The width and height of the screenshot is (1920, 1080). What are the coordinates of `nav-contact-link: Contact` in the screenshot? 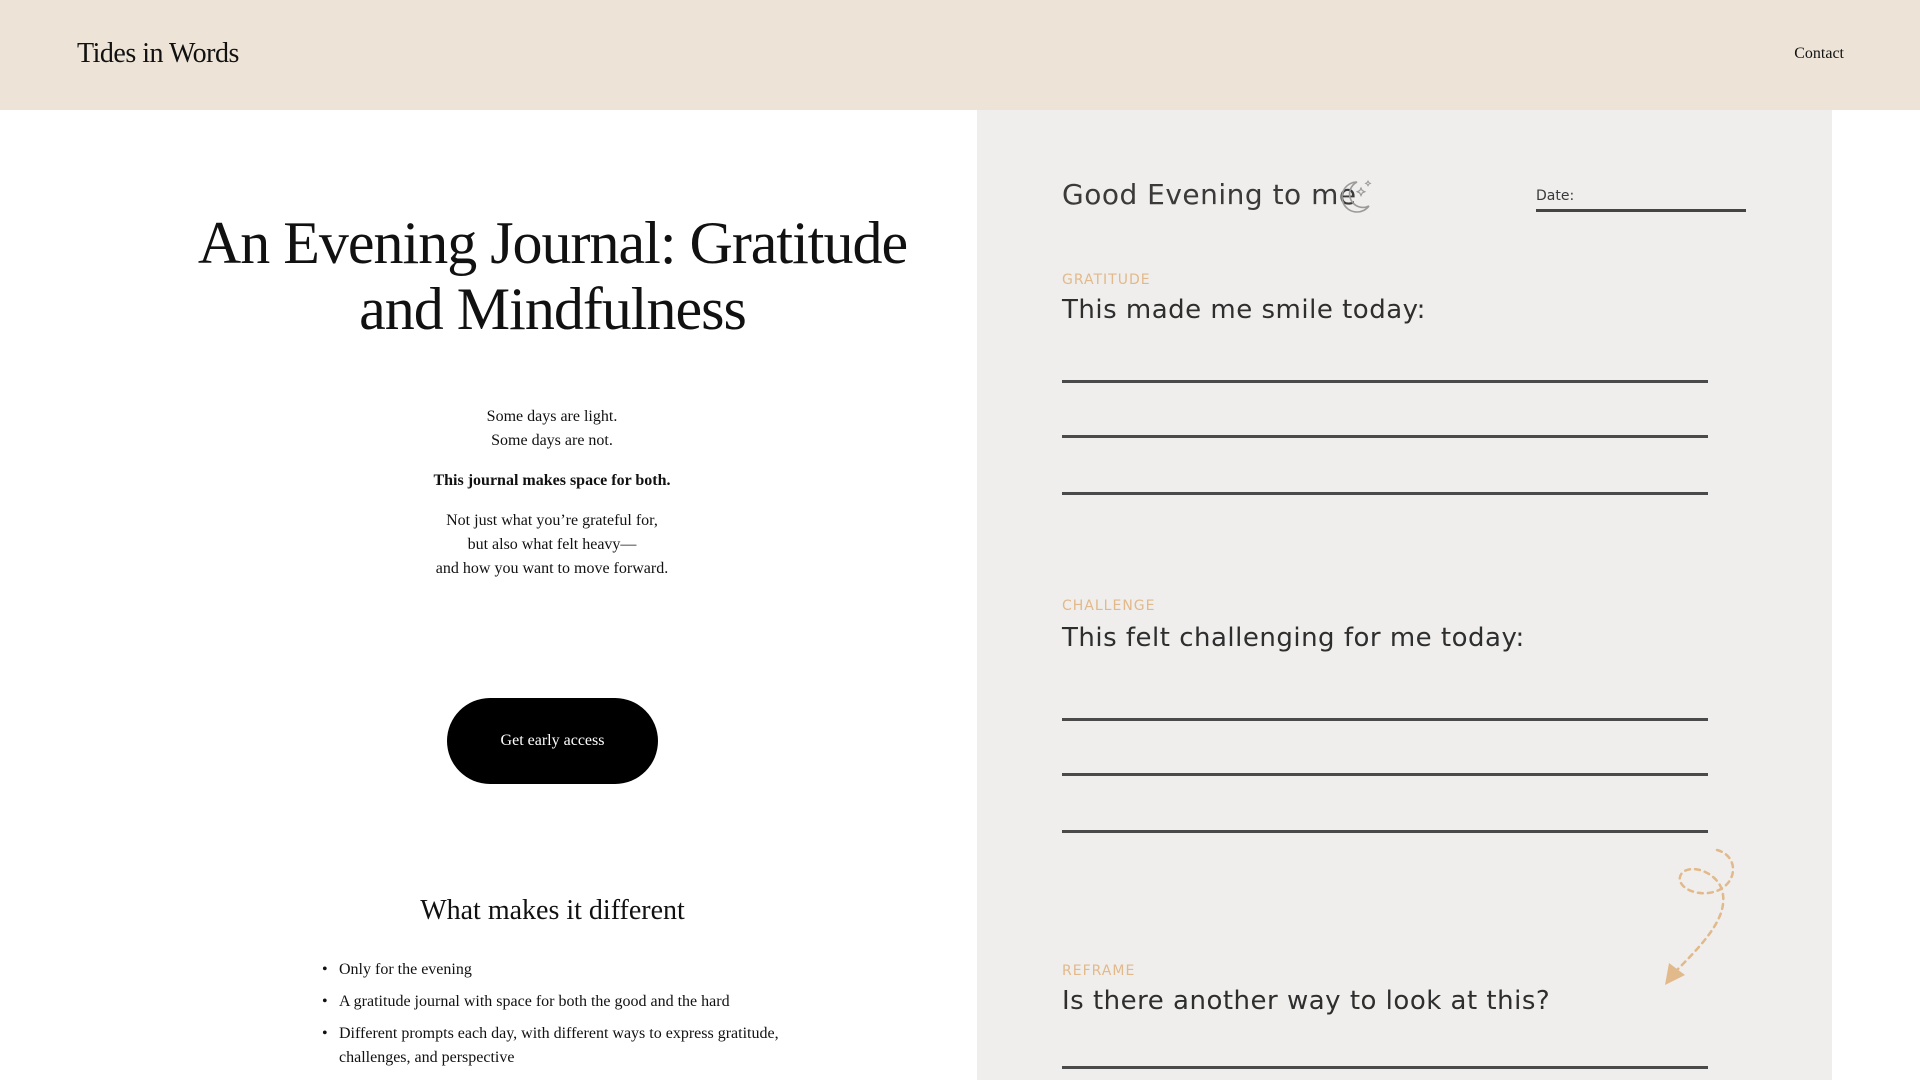 It's located at (1819, 54).